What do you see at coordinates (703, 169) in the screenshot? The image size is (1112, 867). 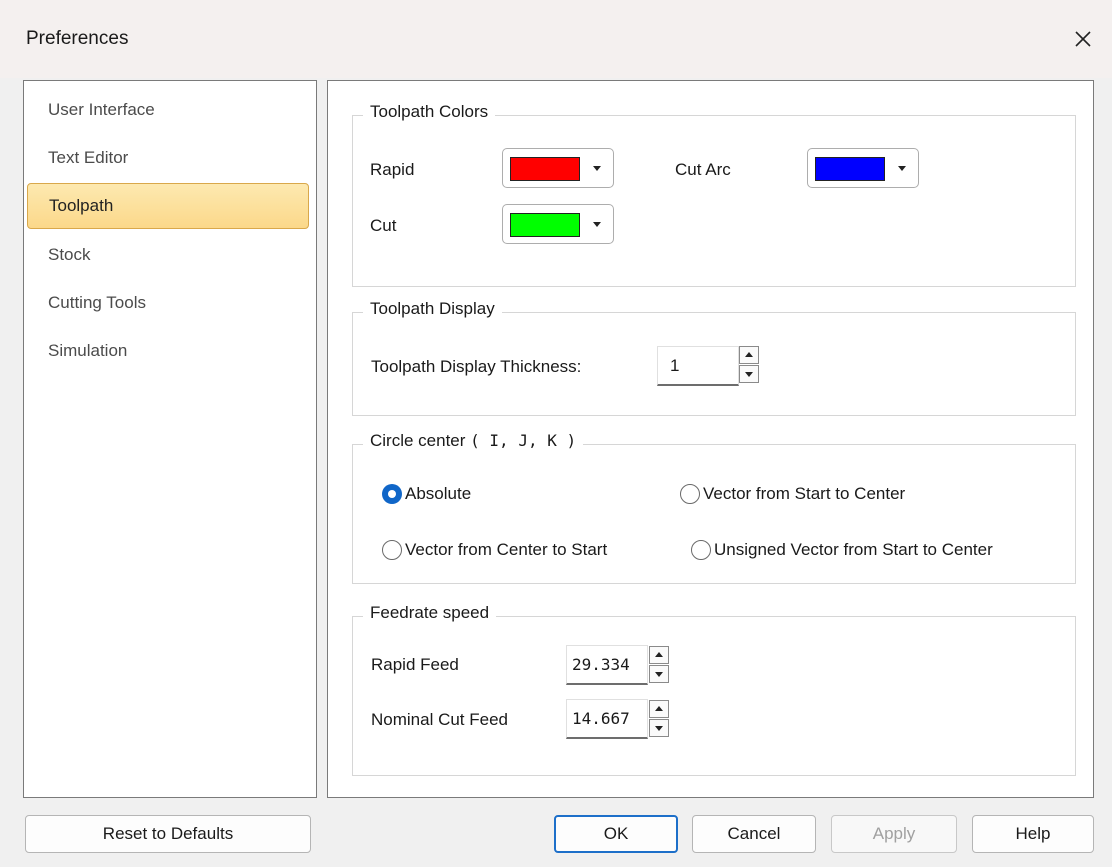 I see `cut-arc-color-label: Cut Arc` at bounding box center [703, 169].